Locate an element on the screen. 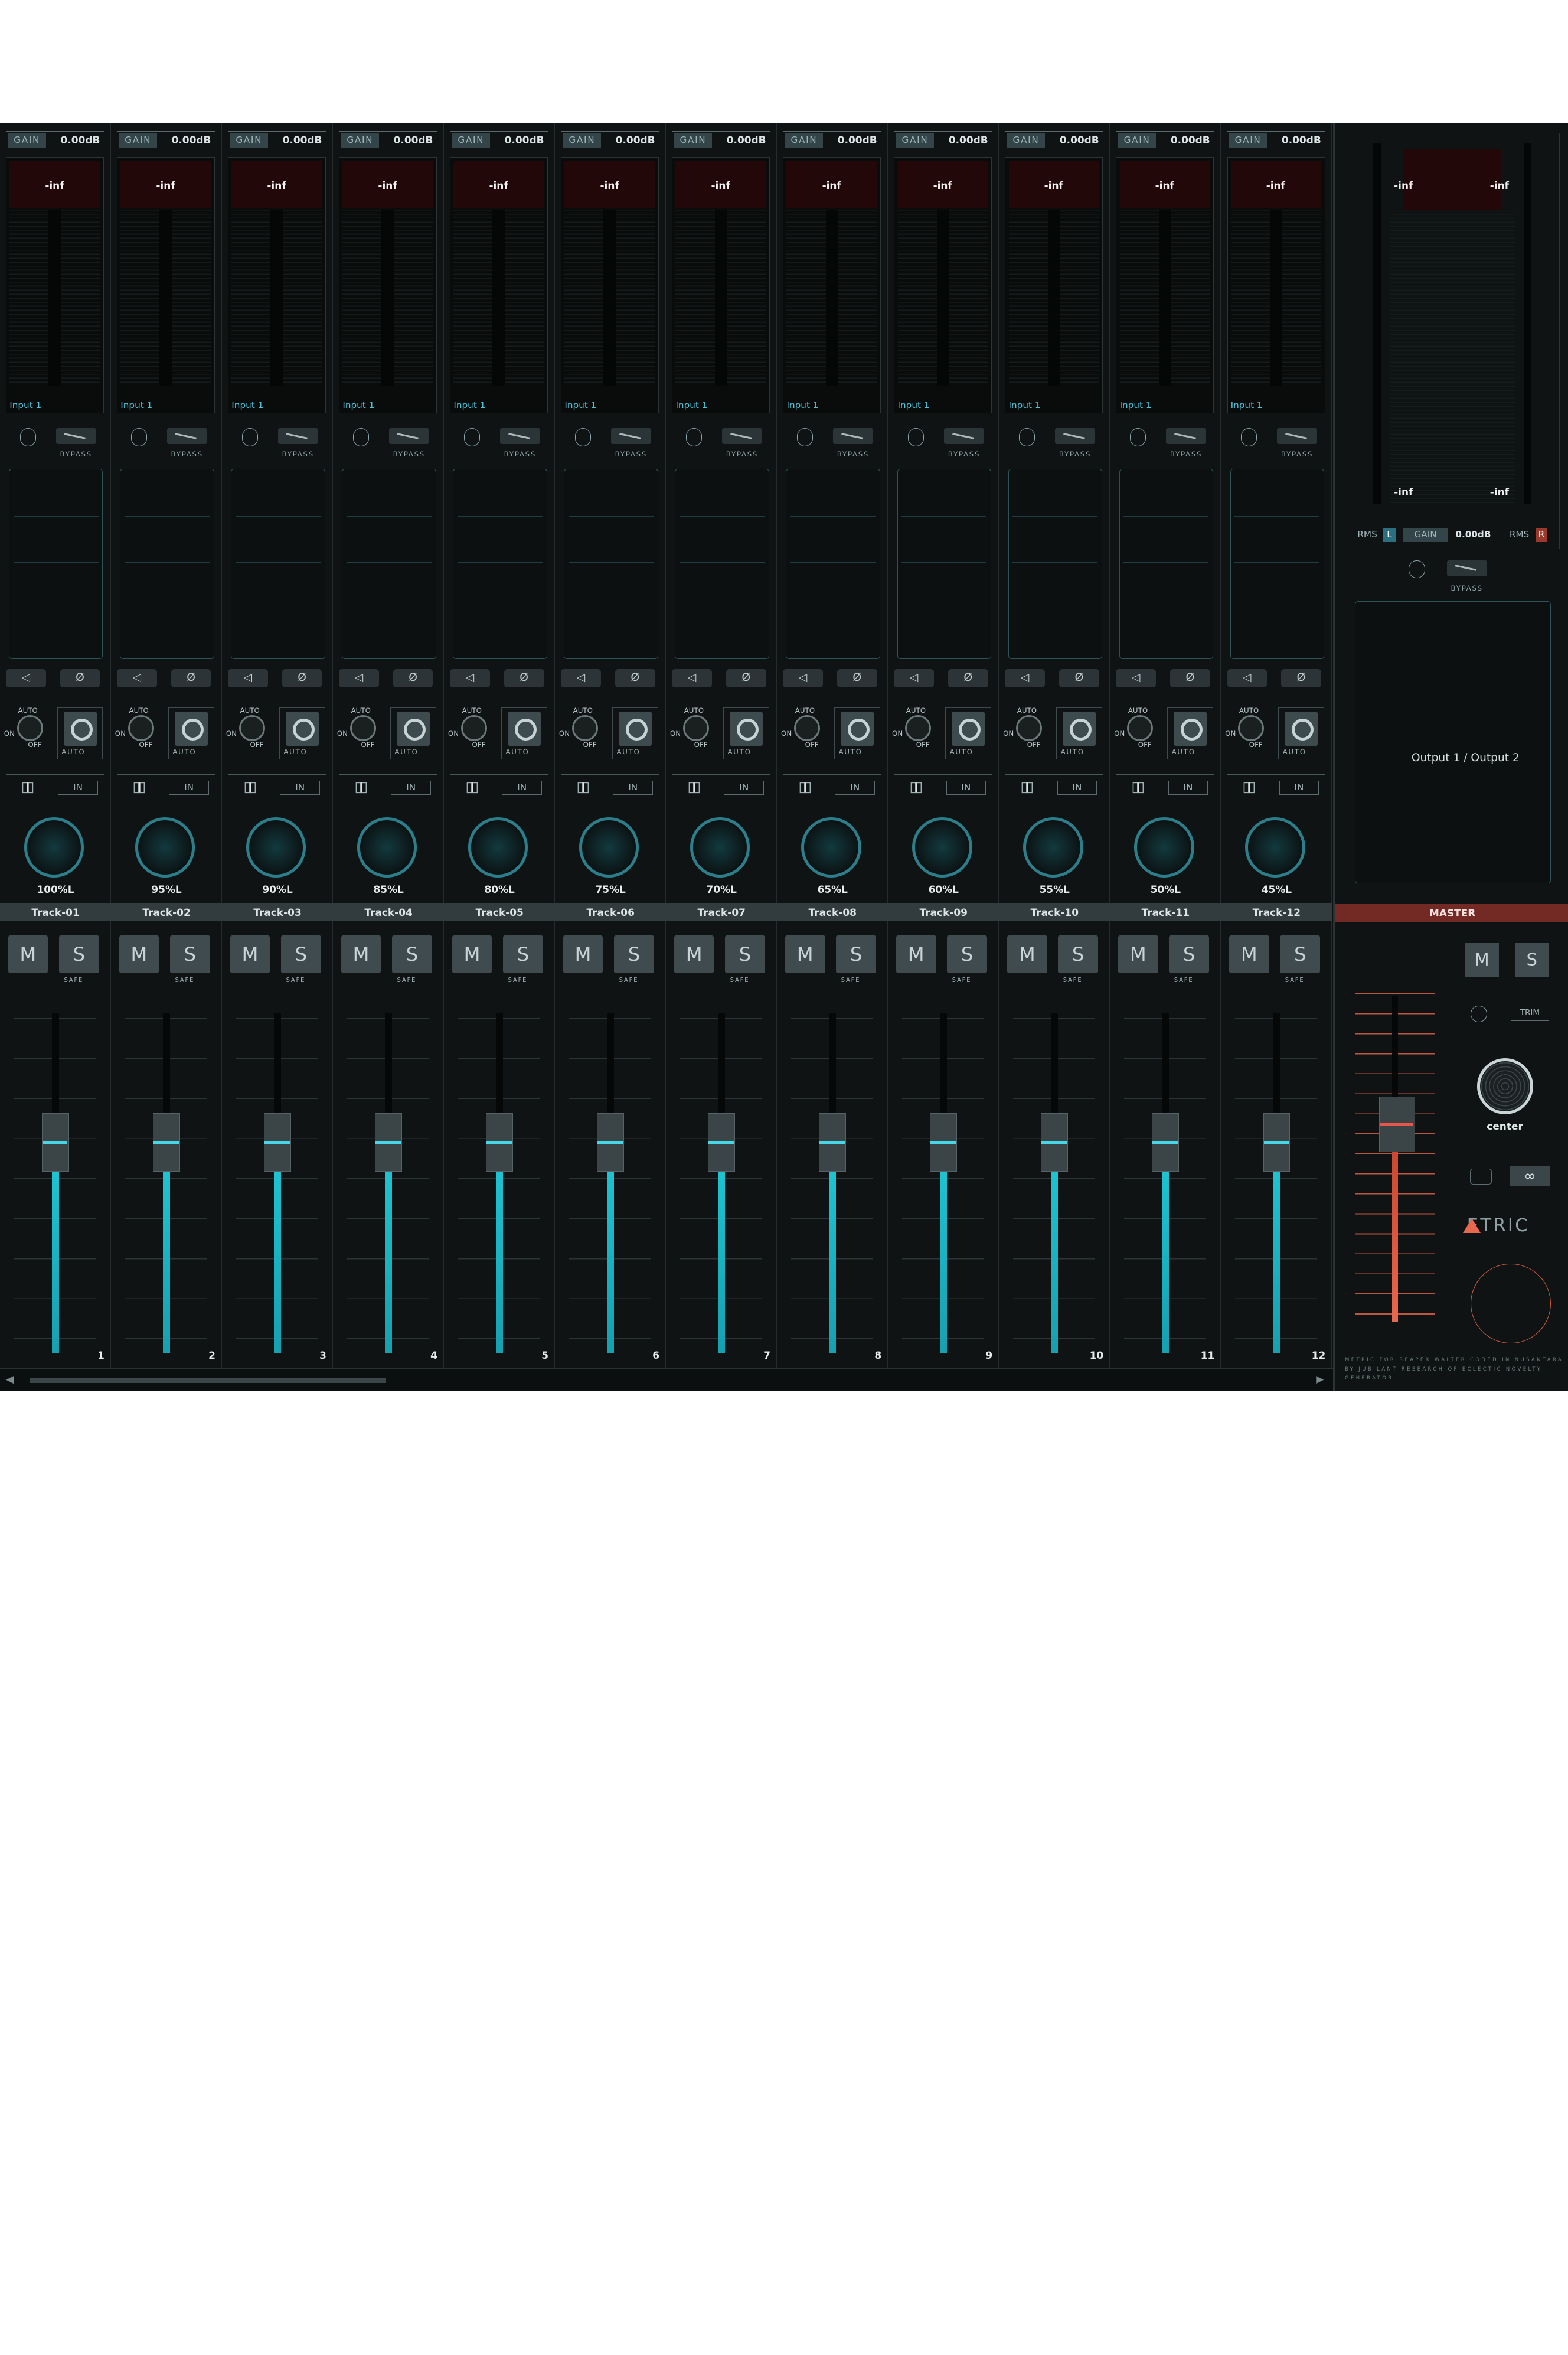  link-button: ∞ is located at coordinates (1530, 1176).